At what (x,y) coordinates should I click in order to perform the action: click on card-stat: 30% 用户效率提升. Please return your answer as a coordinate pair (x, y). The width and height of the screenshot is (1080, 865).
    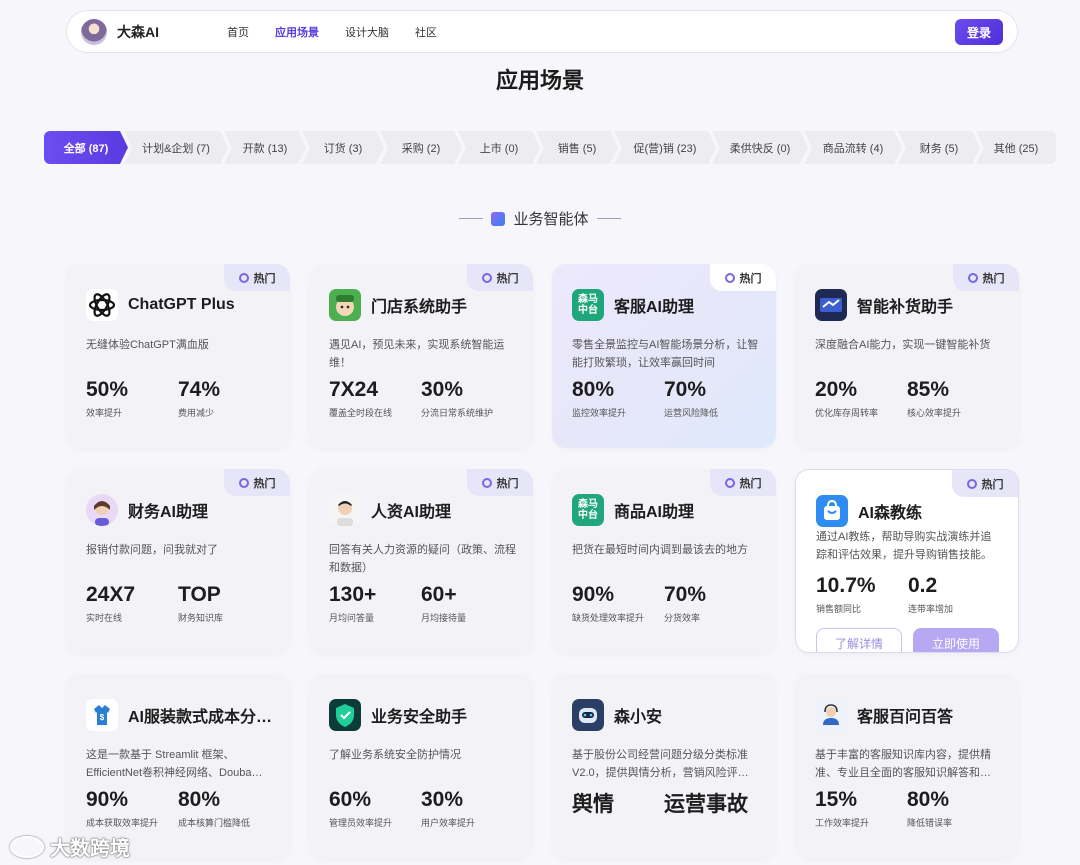
    Looking at the image, I should click on (448, 808).